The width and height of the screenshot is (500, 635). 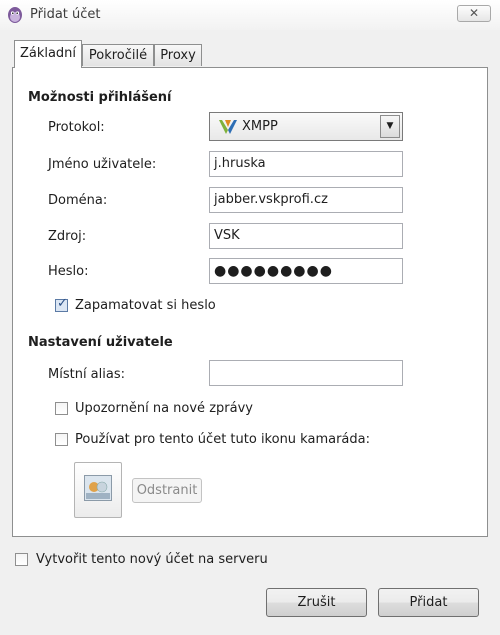 I want to click on chevron-down-icon: ▼, so click(x=390, y=126).